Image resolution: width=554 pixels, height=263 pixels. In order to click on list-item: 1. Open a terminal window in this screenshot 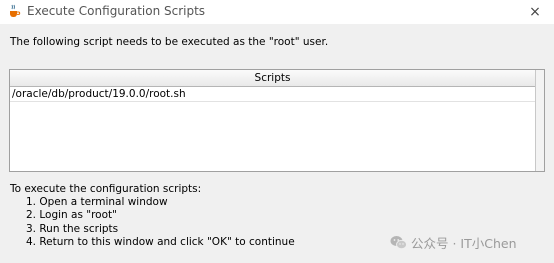, I will do `click(97, 202)`.